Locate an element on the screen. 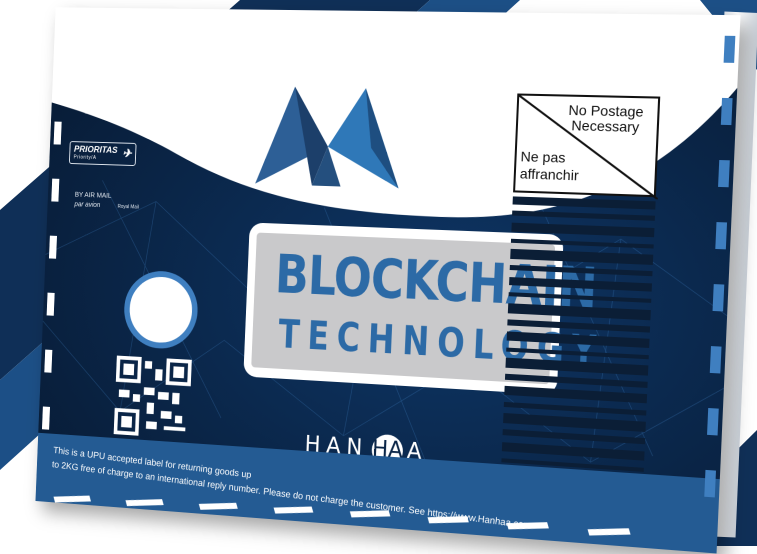 This screenshot has width=757, height=554. ne-pas-text: Ne pas affranchir is located at coordinates (561, 166).